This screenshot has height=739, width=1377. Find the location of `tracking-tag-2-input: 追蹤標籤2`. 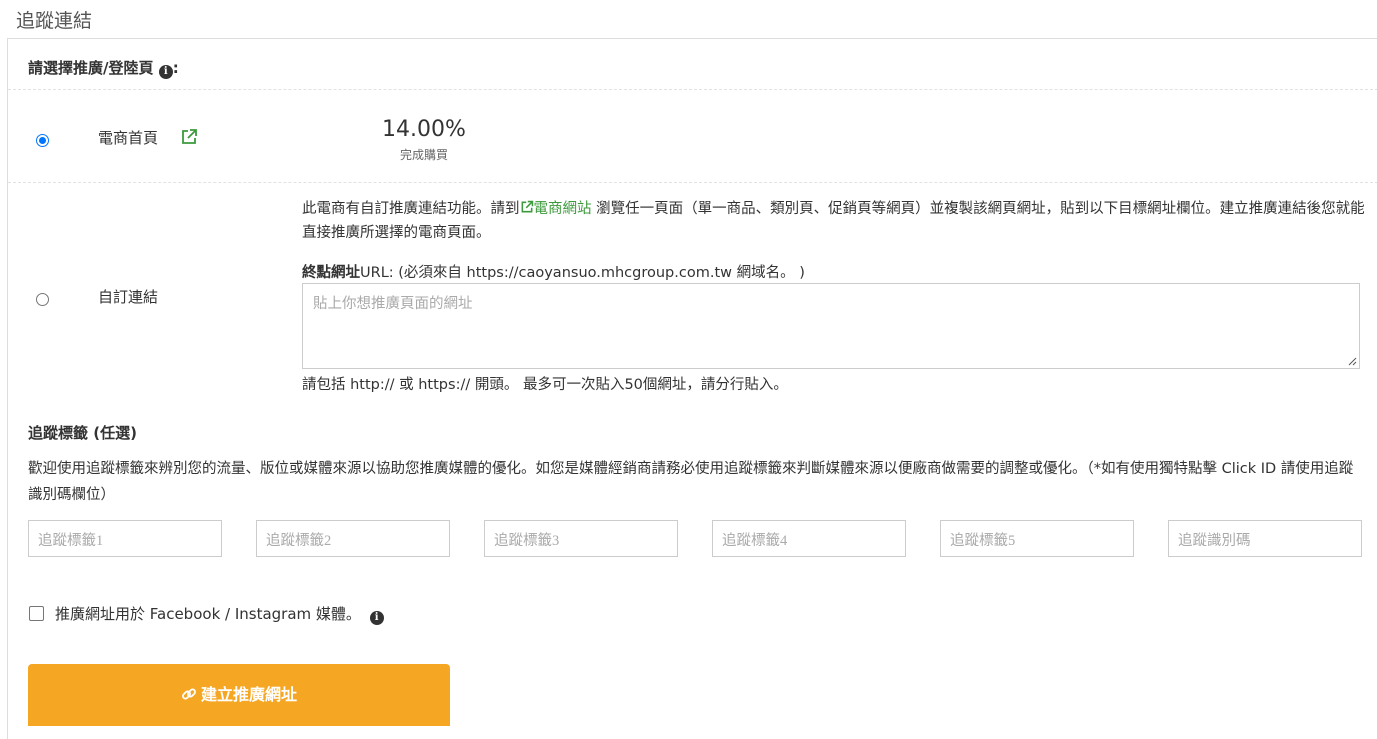

tracking-tag-2-input: 追蹤標籤2 is located at coordinates (353, 538).